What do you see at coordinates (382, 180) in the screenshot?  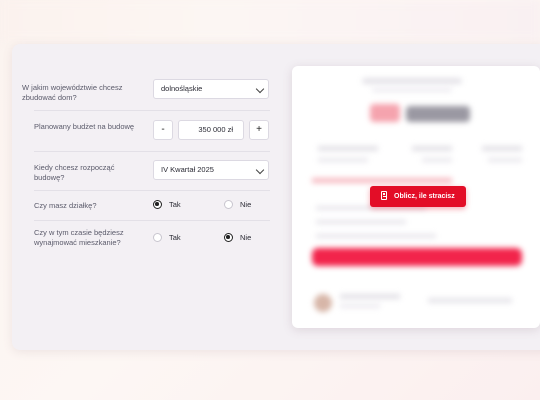 I see `blurred-highlight` at bounding box center [382, 180].